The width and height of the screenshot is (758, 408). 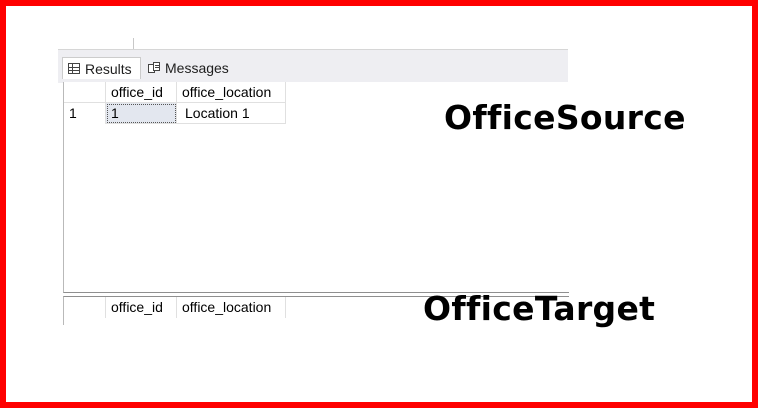 I want to click on caption-office-source: OfficeSource, so click(x=565, y=117).